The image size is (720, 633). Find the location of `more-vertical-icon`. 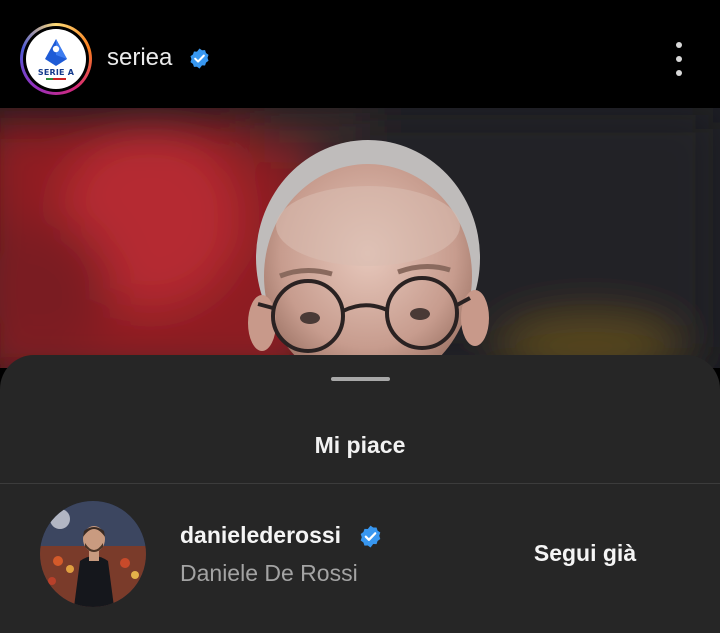

more-vertical-icon is located at coordinates (679, 45).